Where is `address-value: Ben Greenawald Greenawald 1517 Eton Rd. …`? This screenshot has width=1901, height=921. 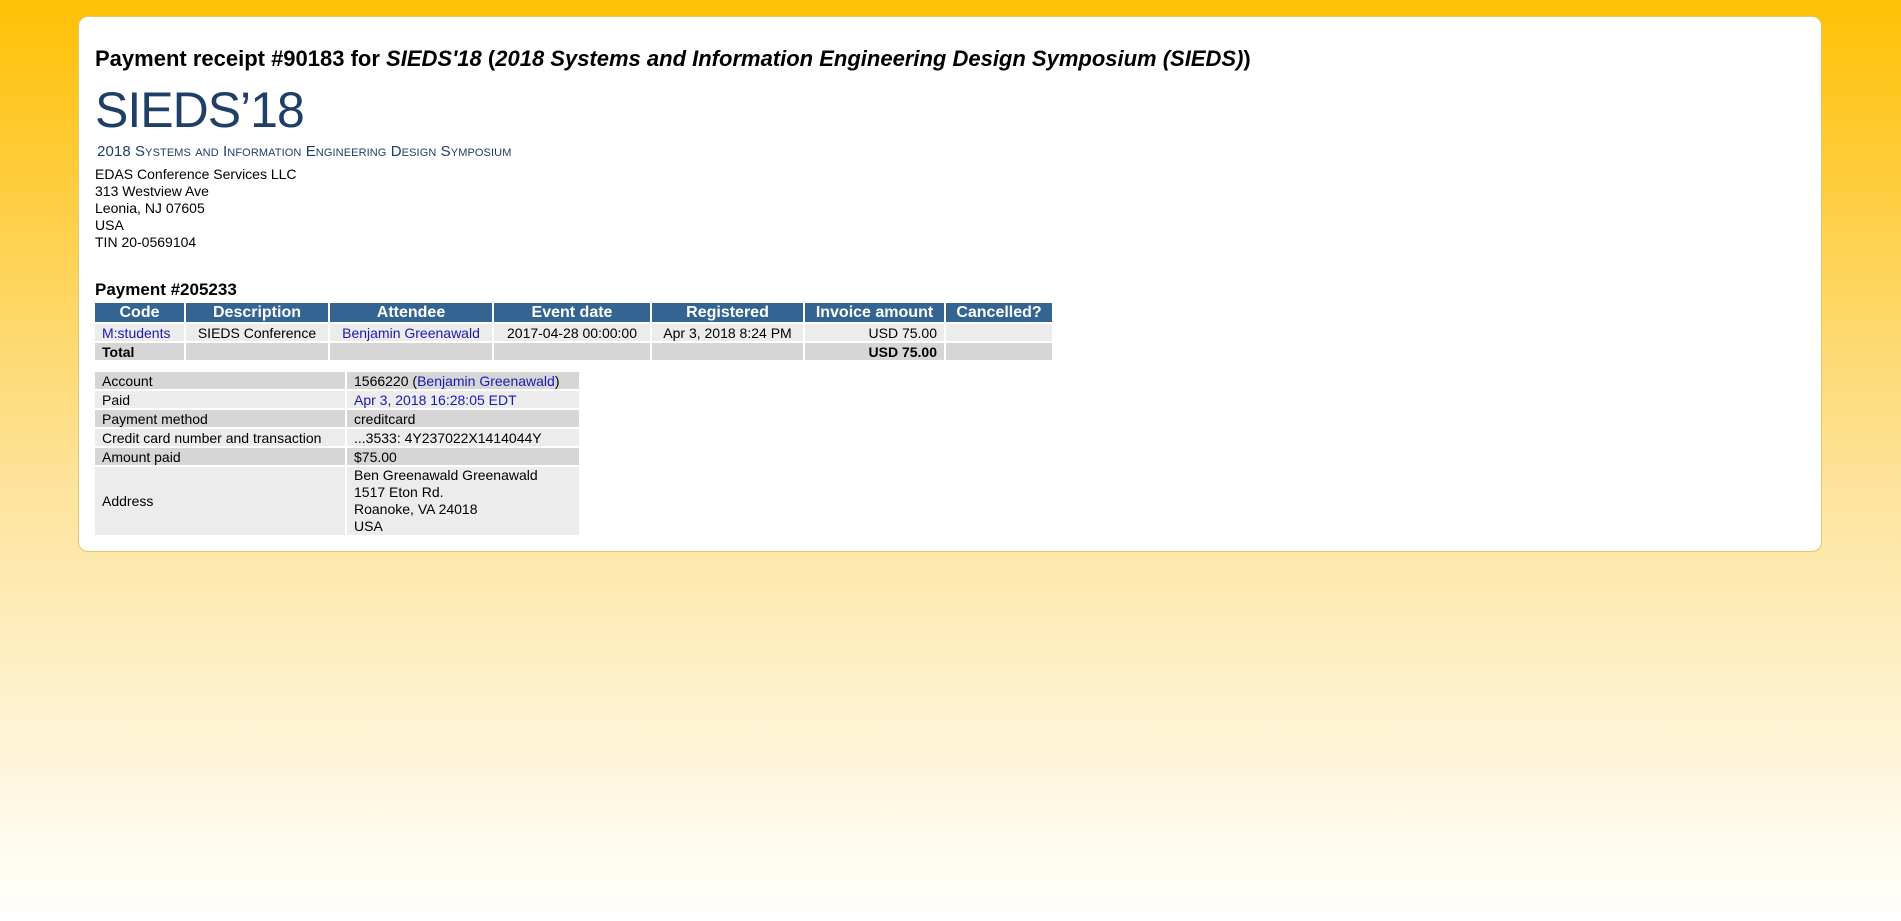 address-value: Ben Greenawald Greenawald 1517 Eton Rd. … is located at coordinates (463, 501).